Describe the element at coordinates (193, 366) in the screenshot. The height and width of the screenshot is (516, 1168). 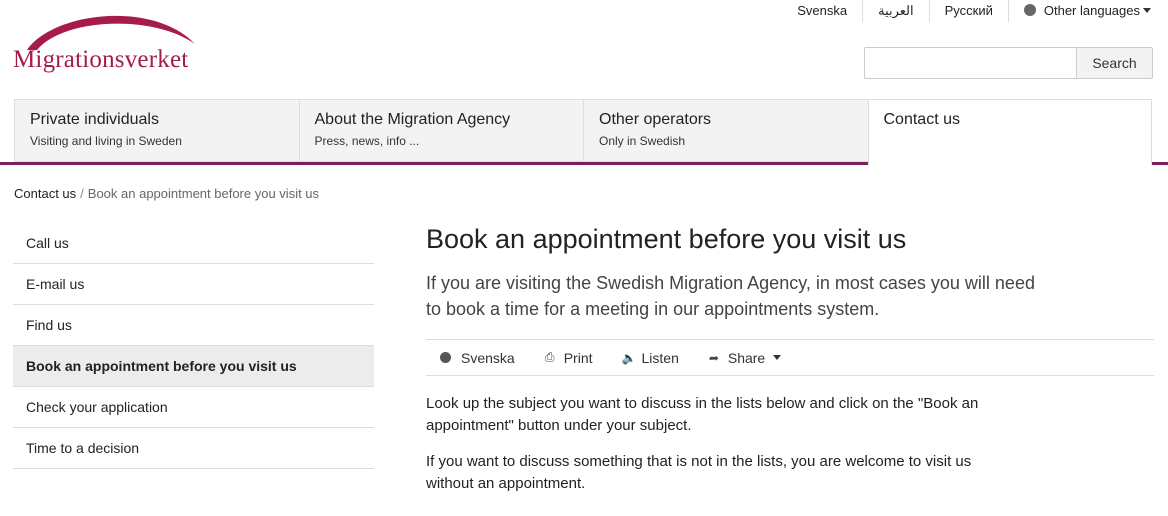
I see `sidebar-item-book-appointment: Book an appointment before you visit us` at that location.